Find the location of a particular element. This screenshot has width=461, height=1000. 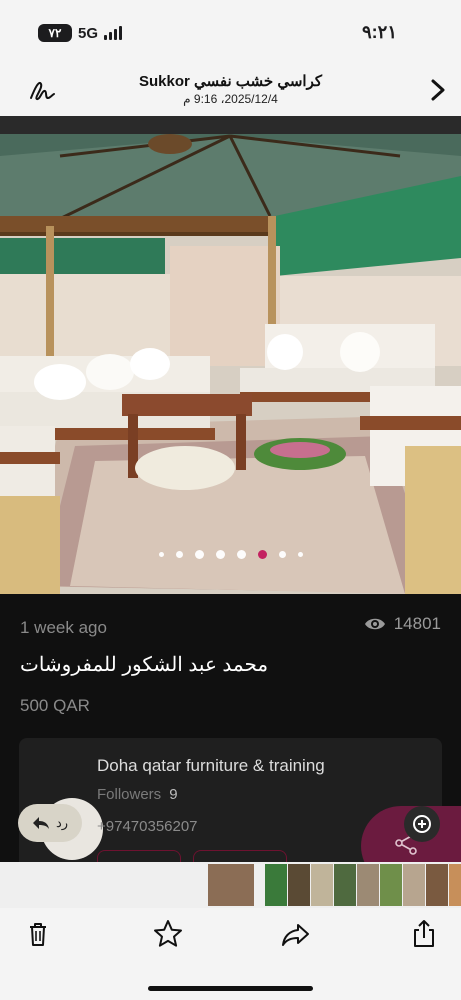

views-value: 14801 is located at coordinates (417, 623).